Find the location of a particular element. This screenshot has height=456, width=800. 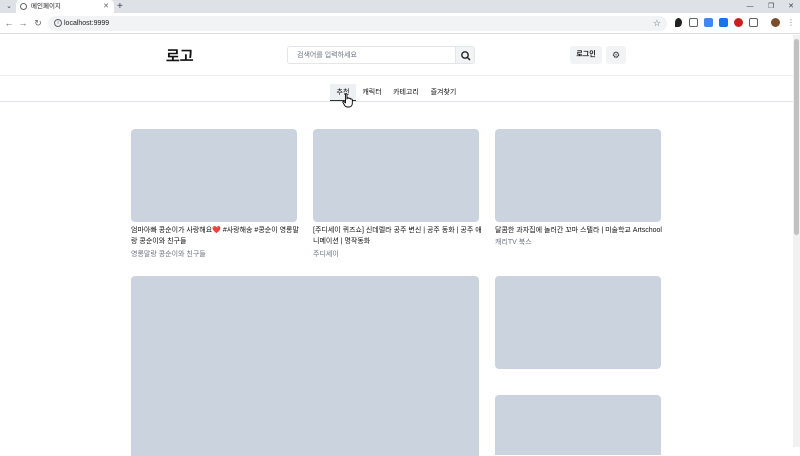

settings-button: ⚙ is located at coordinates (616, 55).